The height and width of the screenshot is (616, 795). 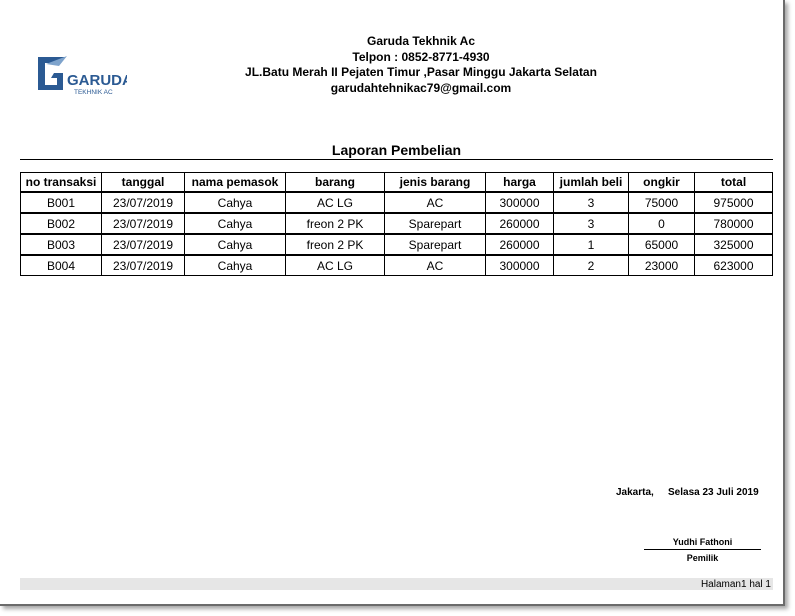 What do you see at coordinates (396, 584) in the screenshot?
I see `page-footer-bar` at bounding box center [396, 584].